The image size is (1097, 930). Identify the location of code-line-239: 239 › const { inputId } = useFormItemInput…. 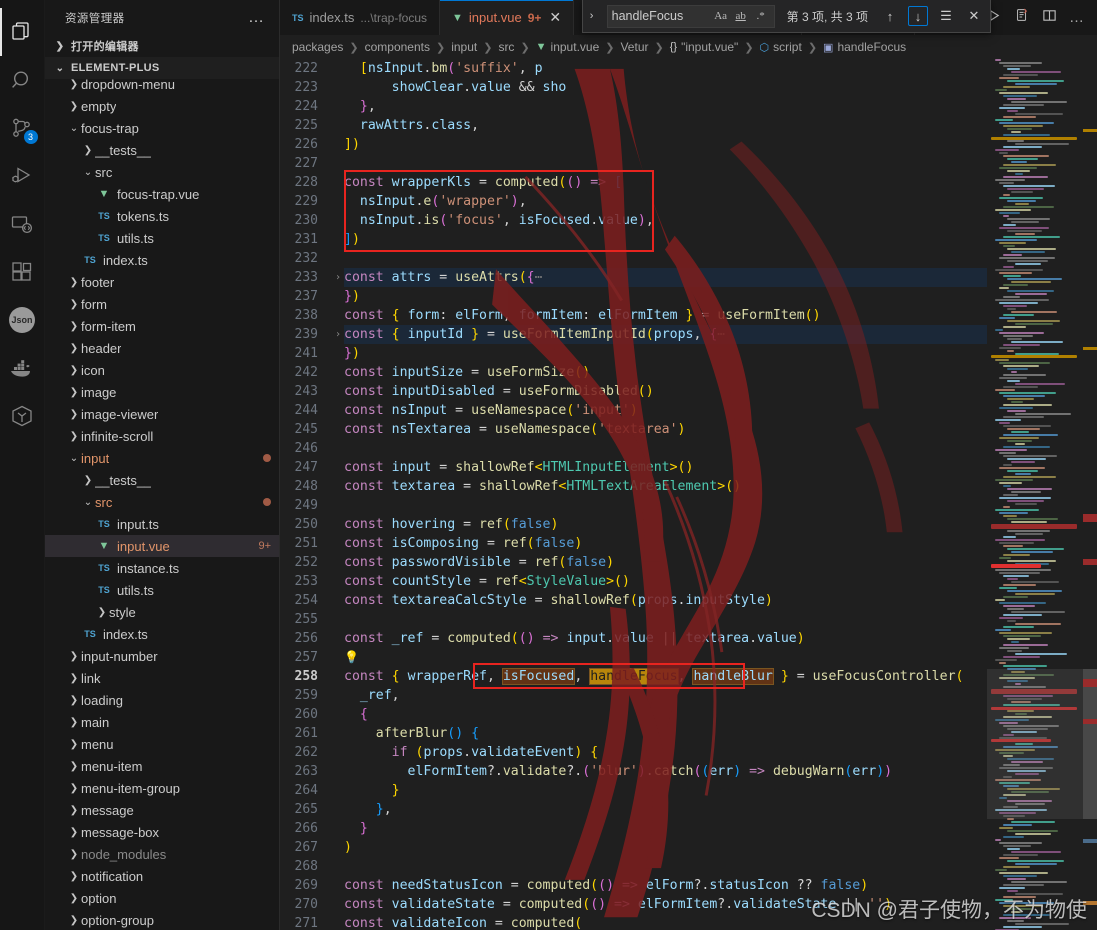
(633, 334).